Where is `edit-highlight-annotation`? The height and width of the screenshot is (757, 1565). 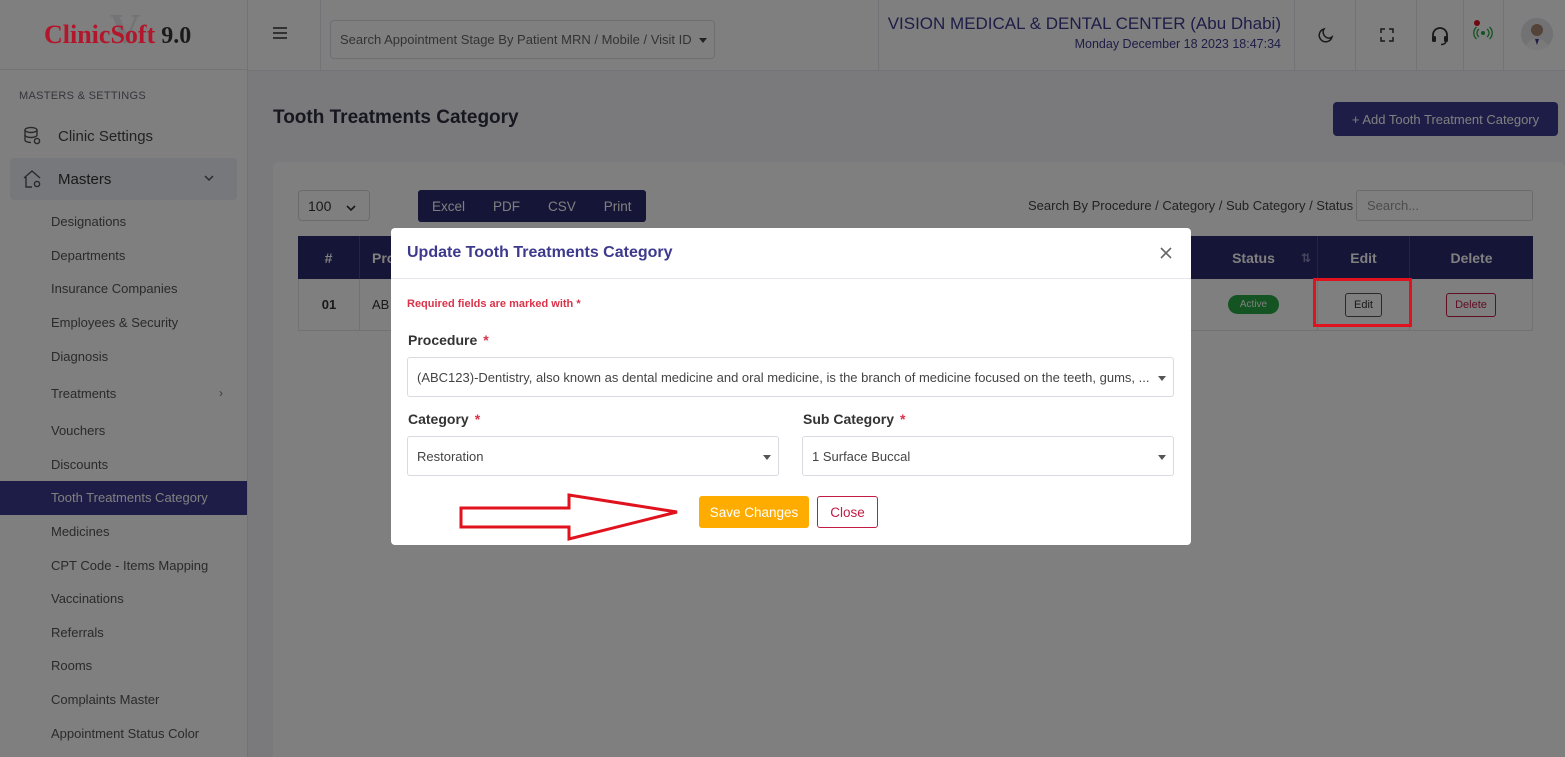 edit-highlight-annotation is located at coordinates (1362, 302).